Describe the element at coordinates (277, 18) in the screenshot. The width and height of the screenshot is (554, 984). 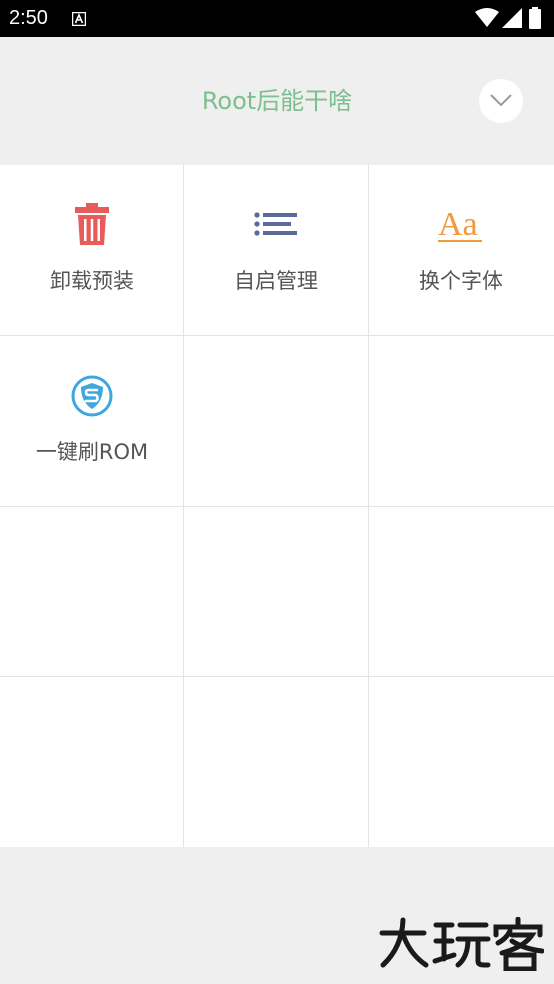
I see `status-bar: 2:50` at that location.